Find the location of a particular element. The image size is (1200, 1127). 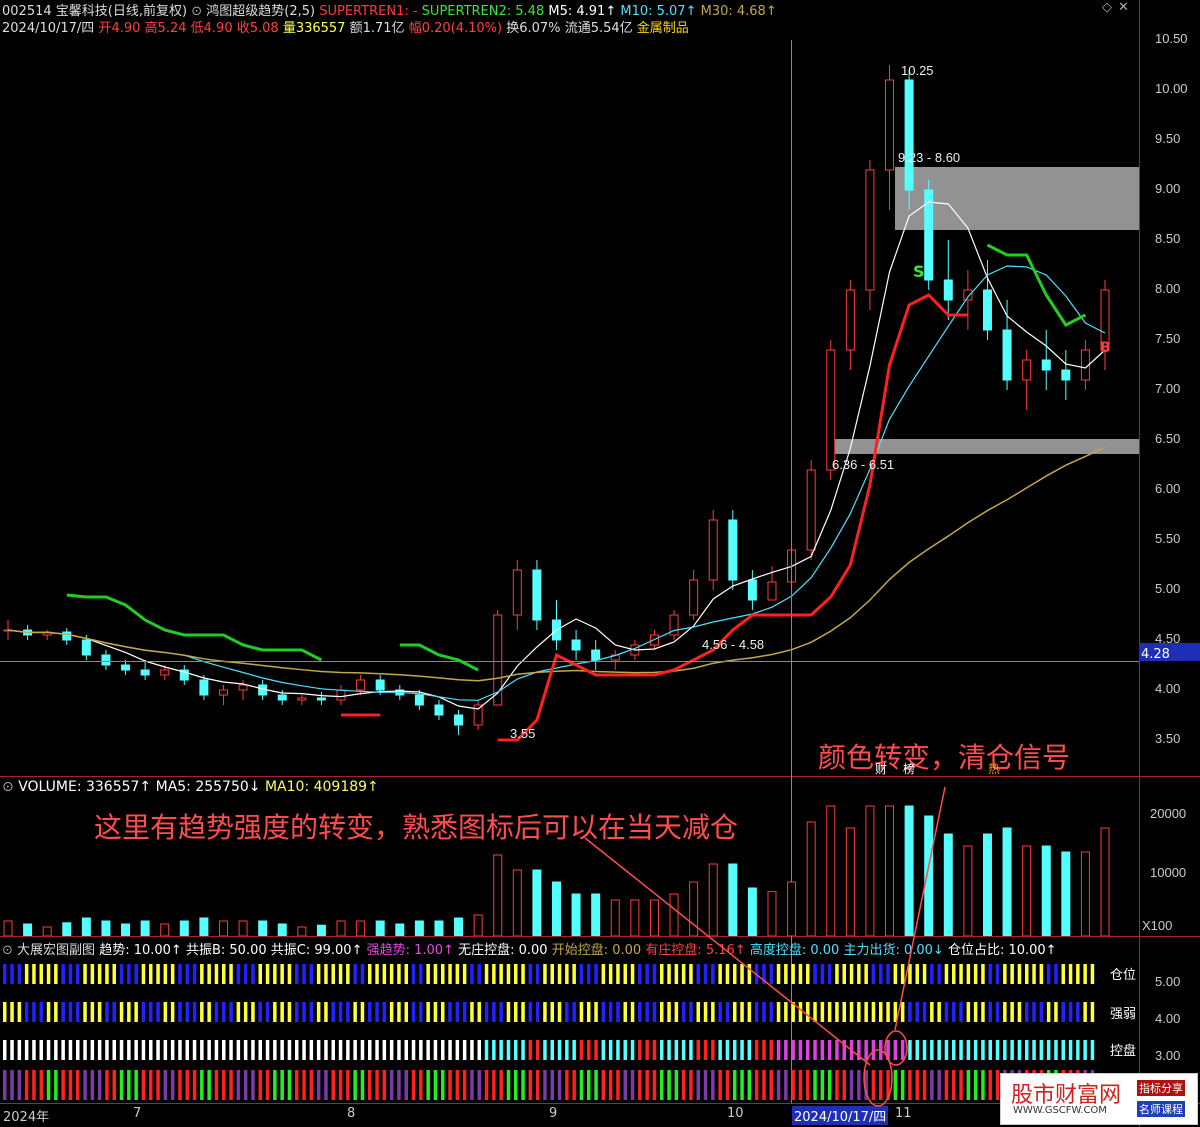

pane-divider-volume is located at coordinates (600, 776).